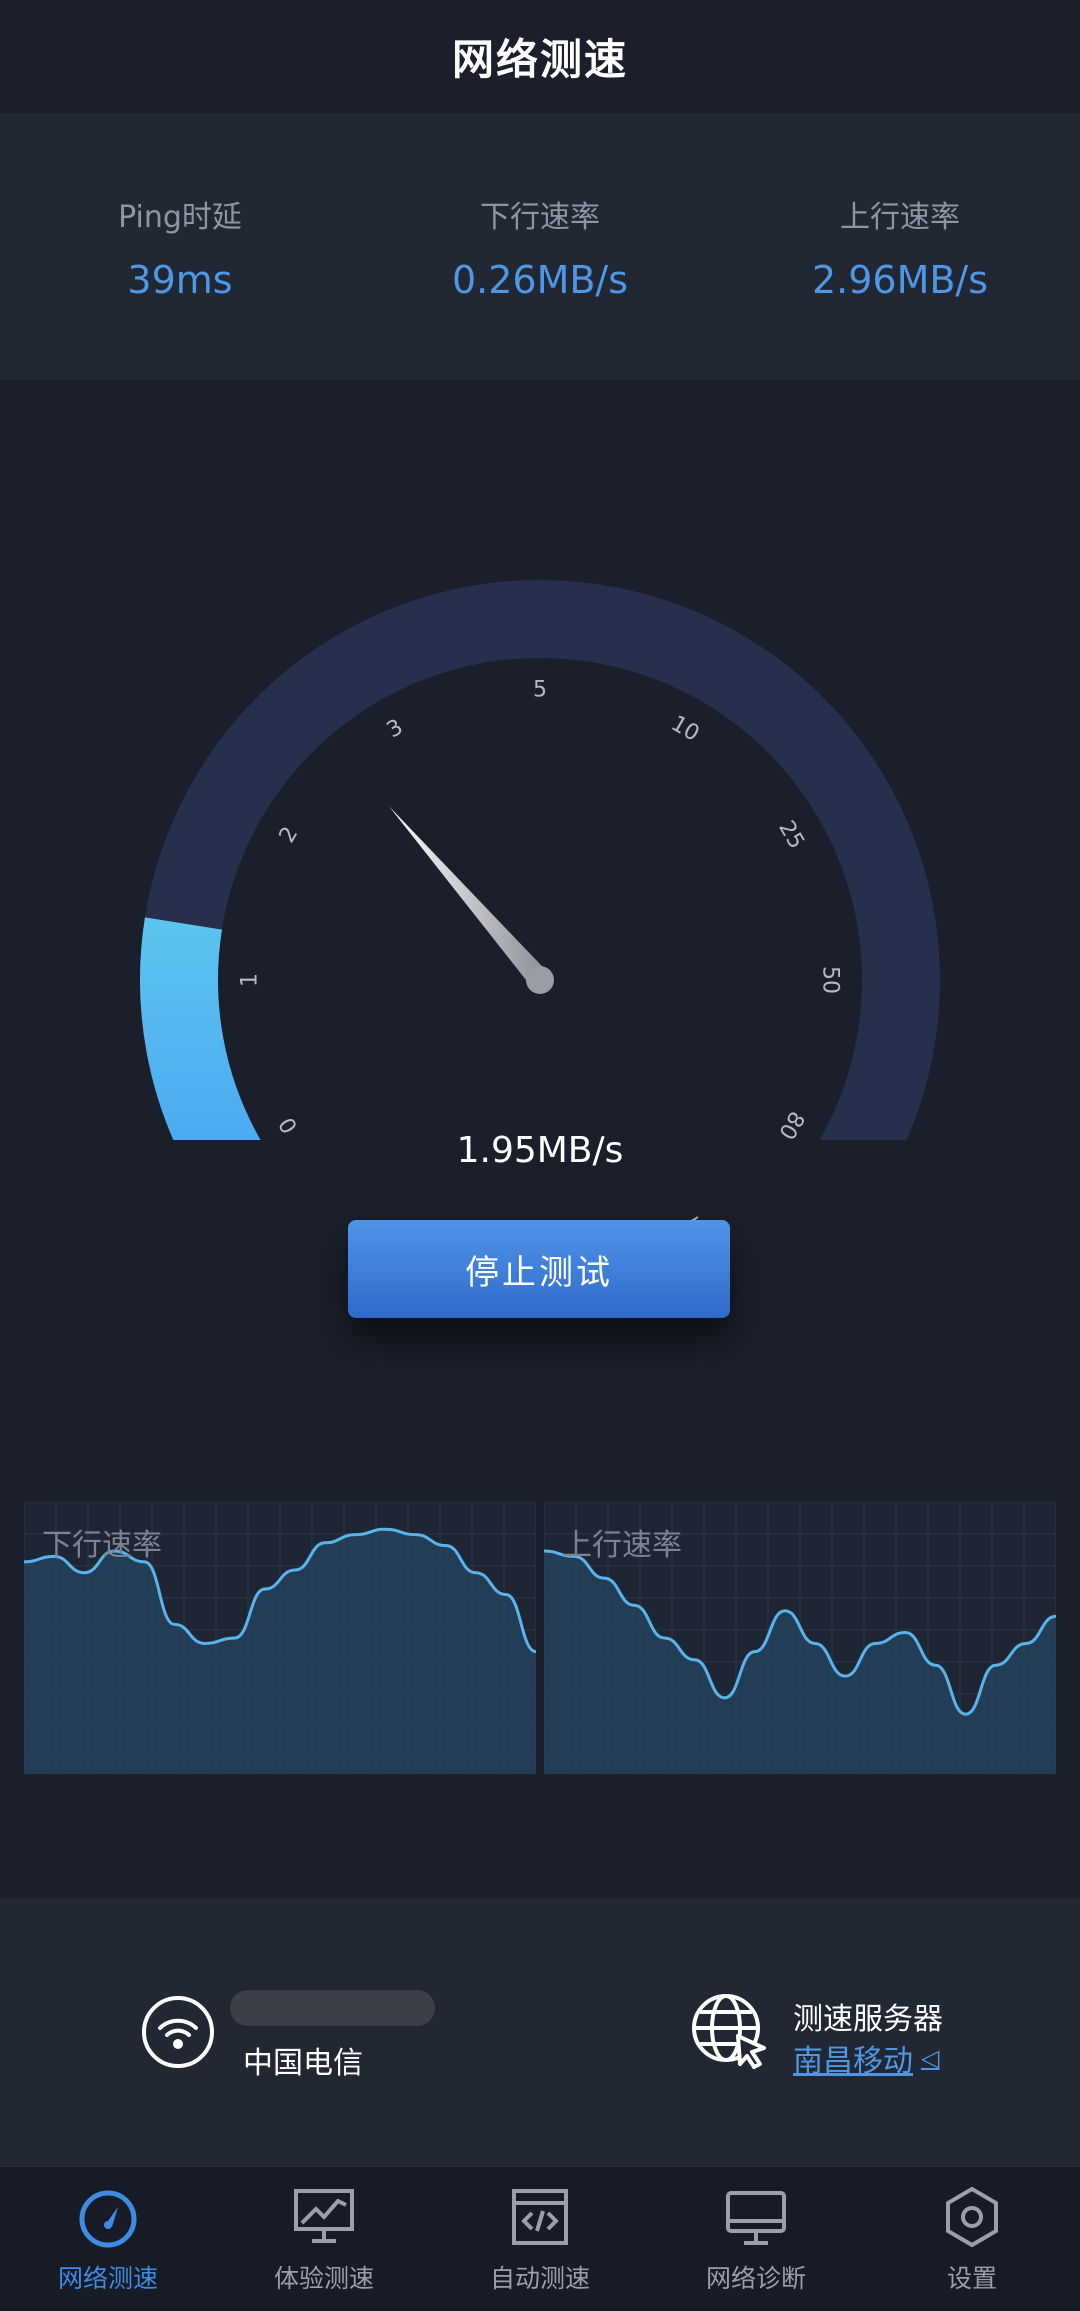  I want to click on gauge-fill, so click(200, 1028).